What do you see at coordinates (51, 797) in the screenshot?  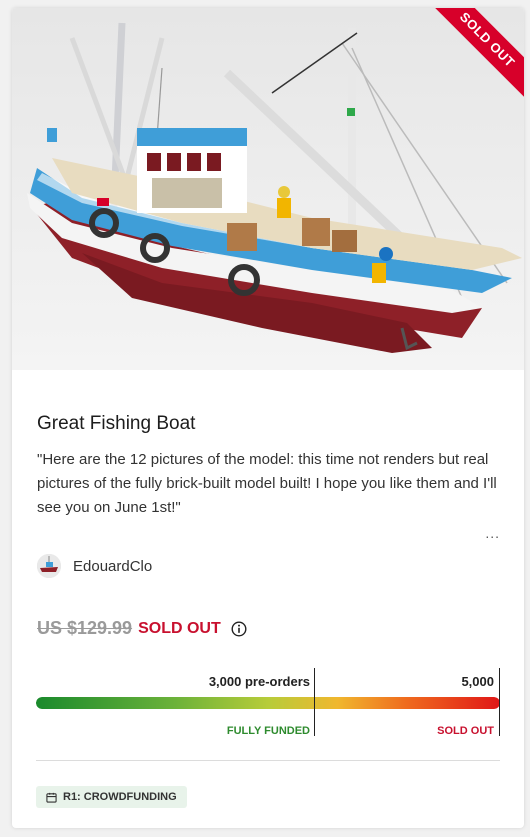 I see `calendar-icon` at bounding box center [51, 797].